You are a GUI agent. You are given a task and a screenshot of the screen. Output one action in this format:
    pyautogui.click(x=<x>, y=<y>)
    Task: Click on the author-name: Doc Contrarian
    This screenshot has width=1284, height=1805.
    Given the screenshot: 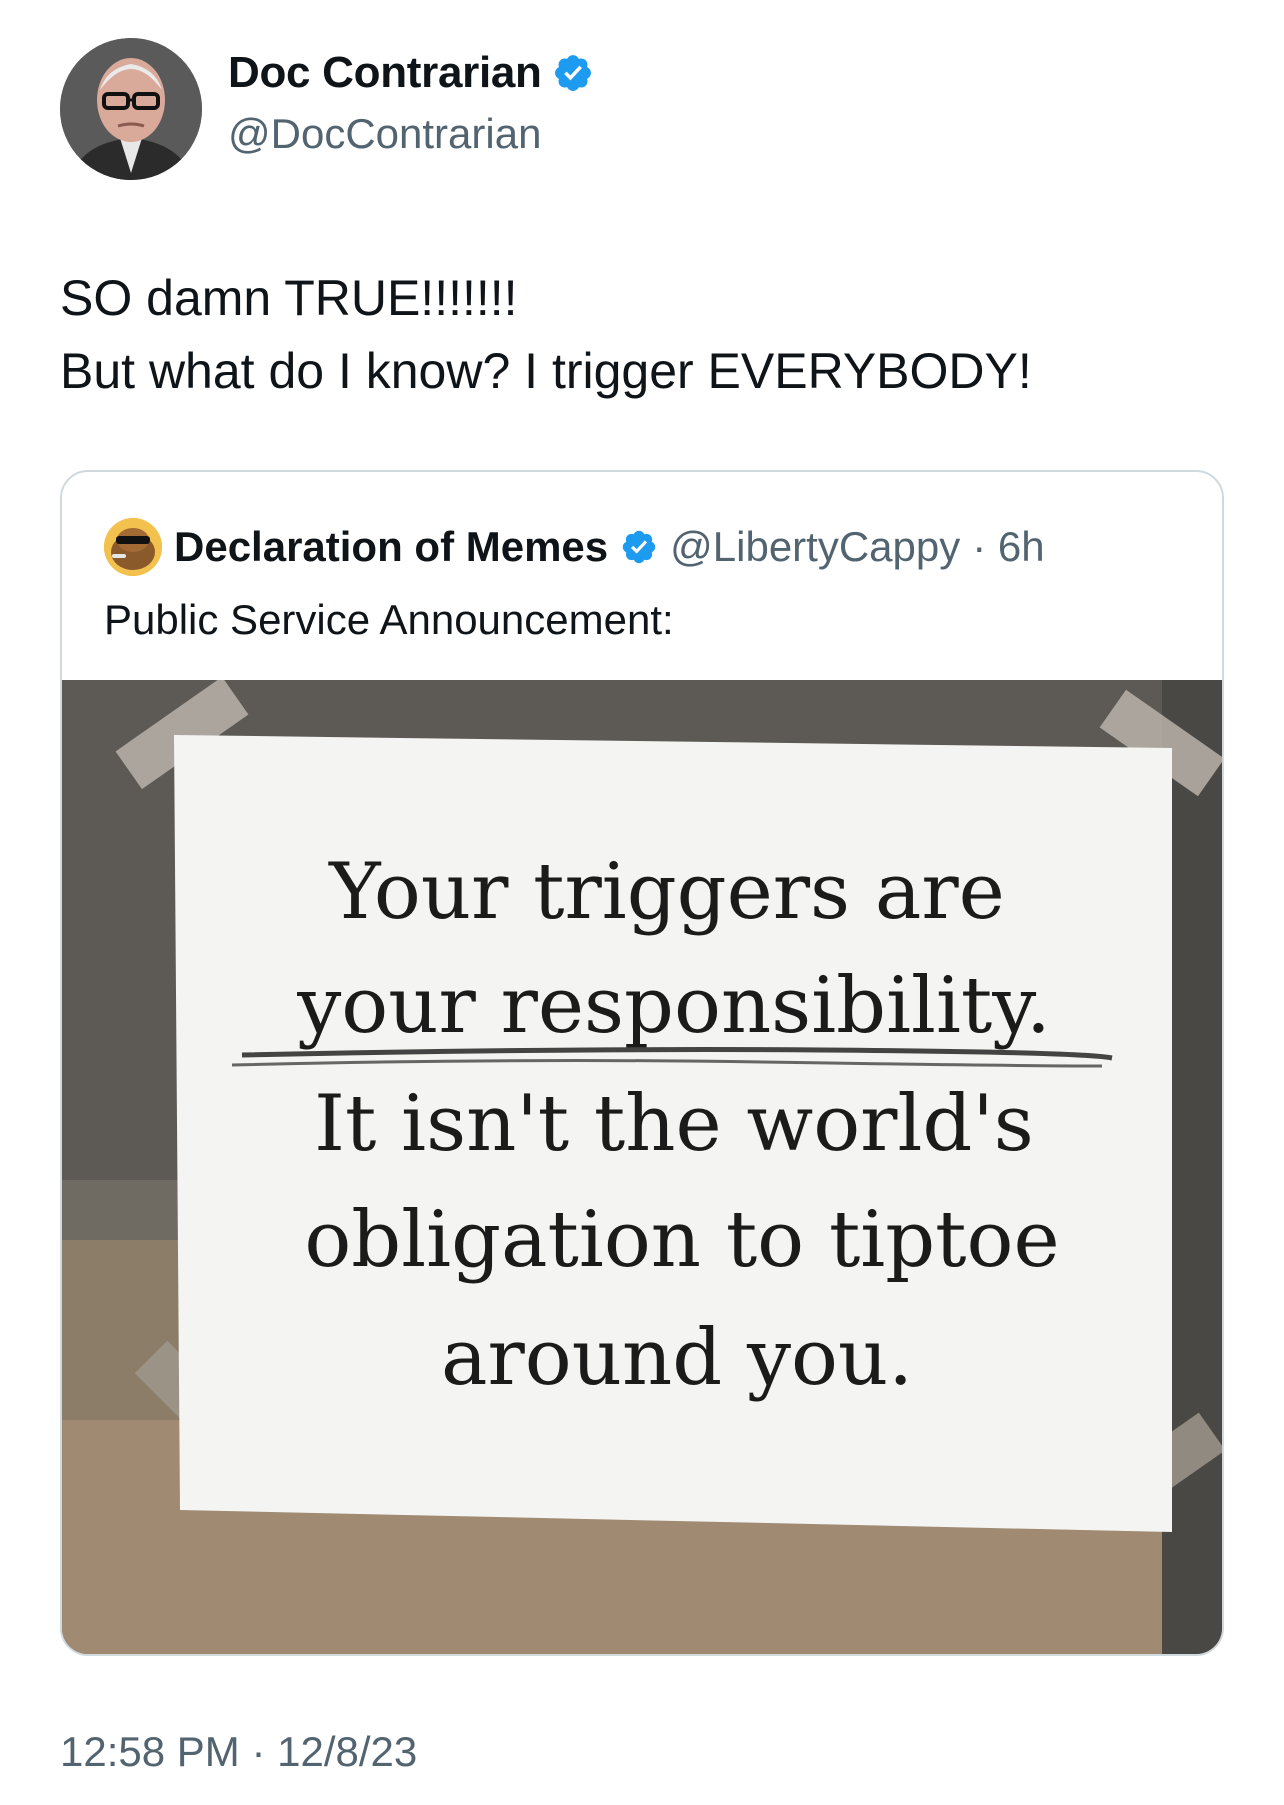 What is the action you would take?
    pyautogui.click(x=385, y=73)
    